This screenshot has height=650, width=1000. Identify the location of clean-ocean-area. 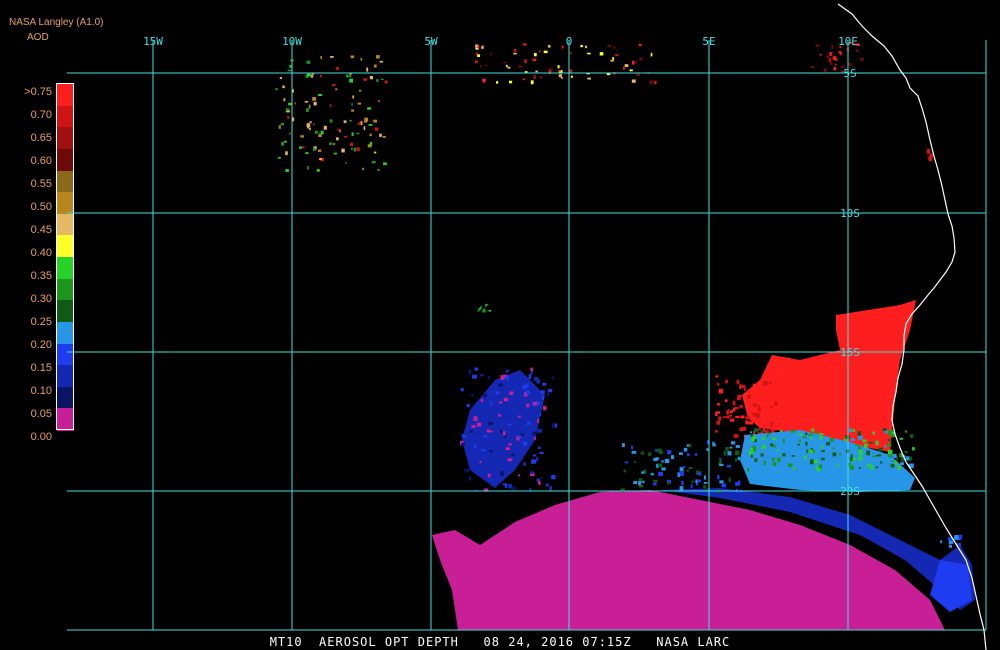
(688, 560).